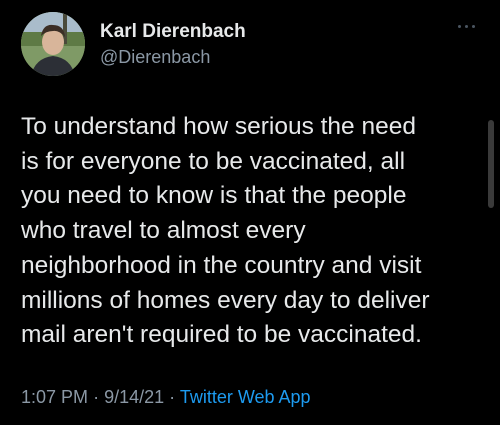 The image size is (500, 425). What do you see at coordinates (214, 196) in the screenshot?
I see `tweet-text-line: you need to know is that the people` at bounding box center [214, 196].